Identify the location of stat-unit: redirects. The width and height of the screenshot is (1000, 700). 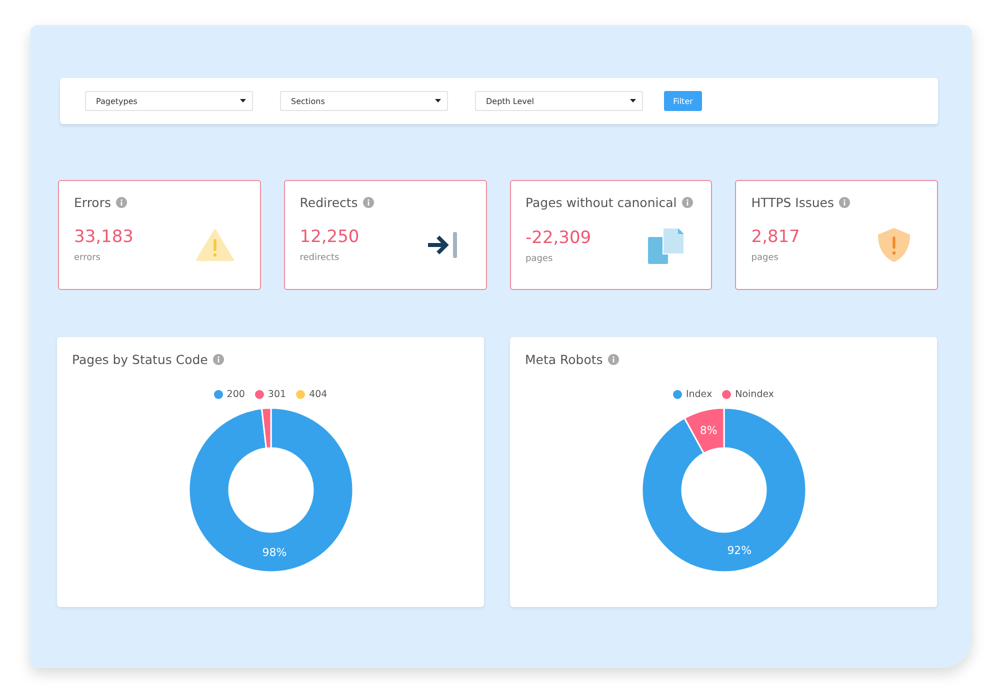
(320, 258).